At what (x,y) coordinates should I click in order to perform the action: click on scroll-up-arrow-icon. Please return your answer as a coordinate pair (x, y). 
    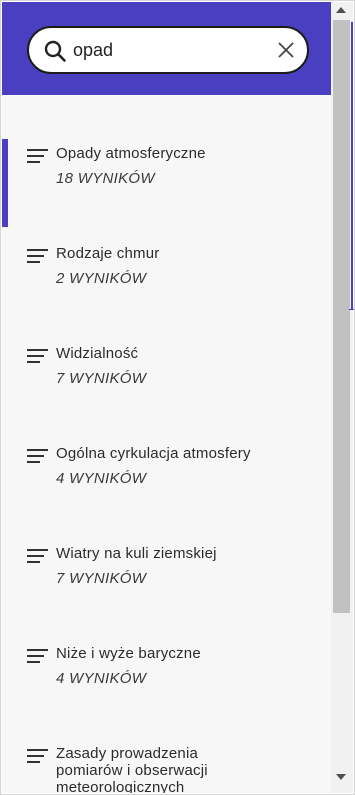
    Looking at the image, I should click on (341, 10).